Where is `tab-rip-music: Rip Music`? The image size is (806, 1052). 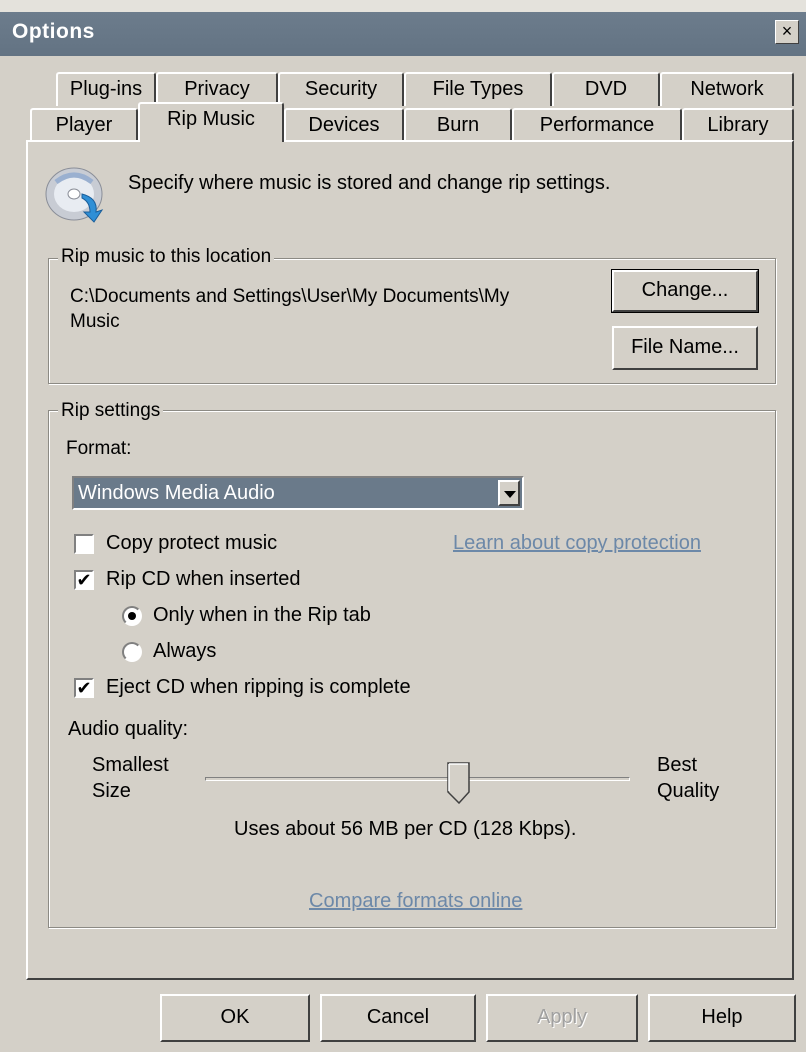 tab-rip-music: Rip Music is located at coordinates (211, 122).